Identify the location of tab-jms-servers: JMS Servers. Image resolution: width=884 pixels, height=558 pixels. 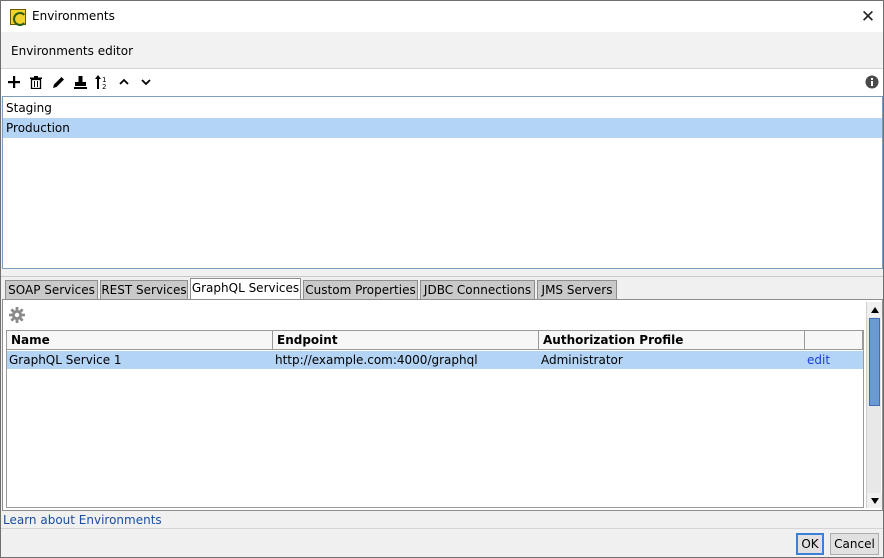
(577, 289).